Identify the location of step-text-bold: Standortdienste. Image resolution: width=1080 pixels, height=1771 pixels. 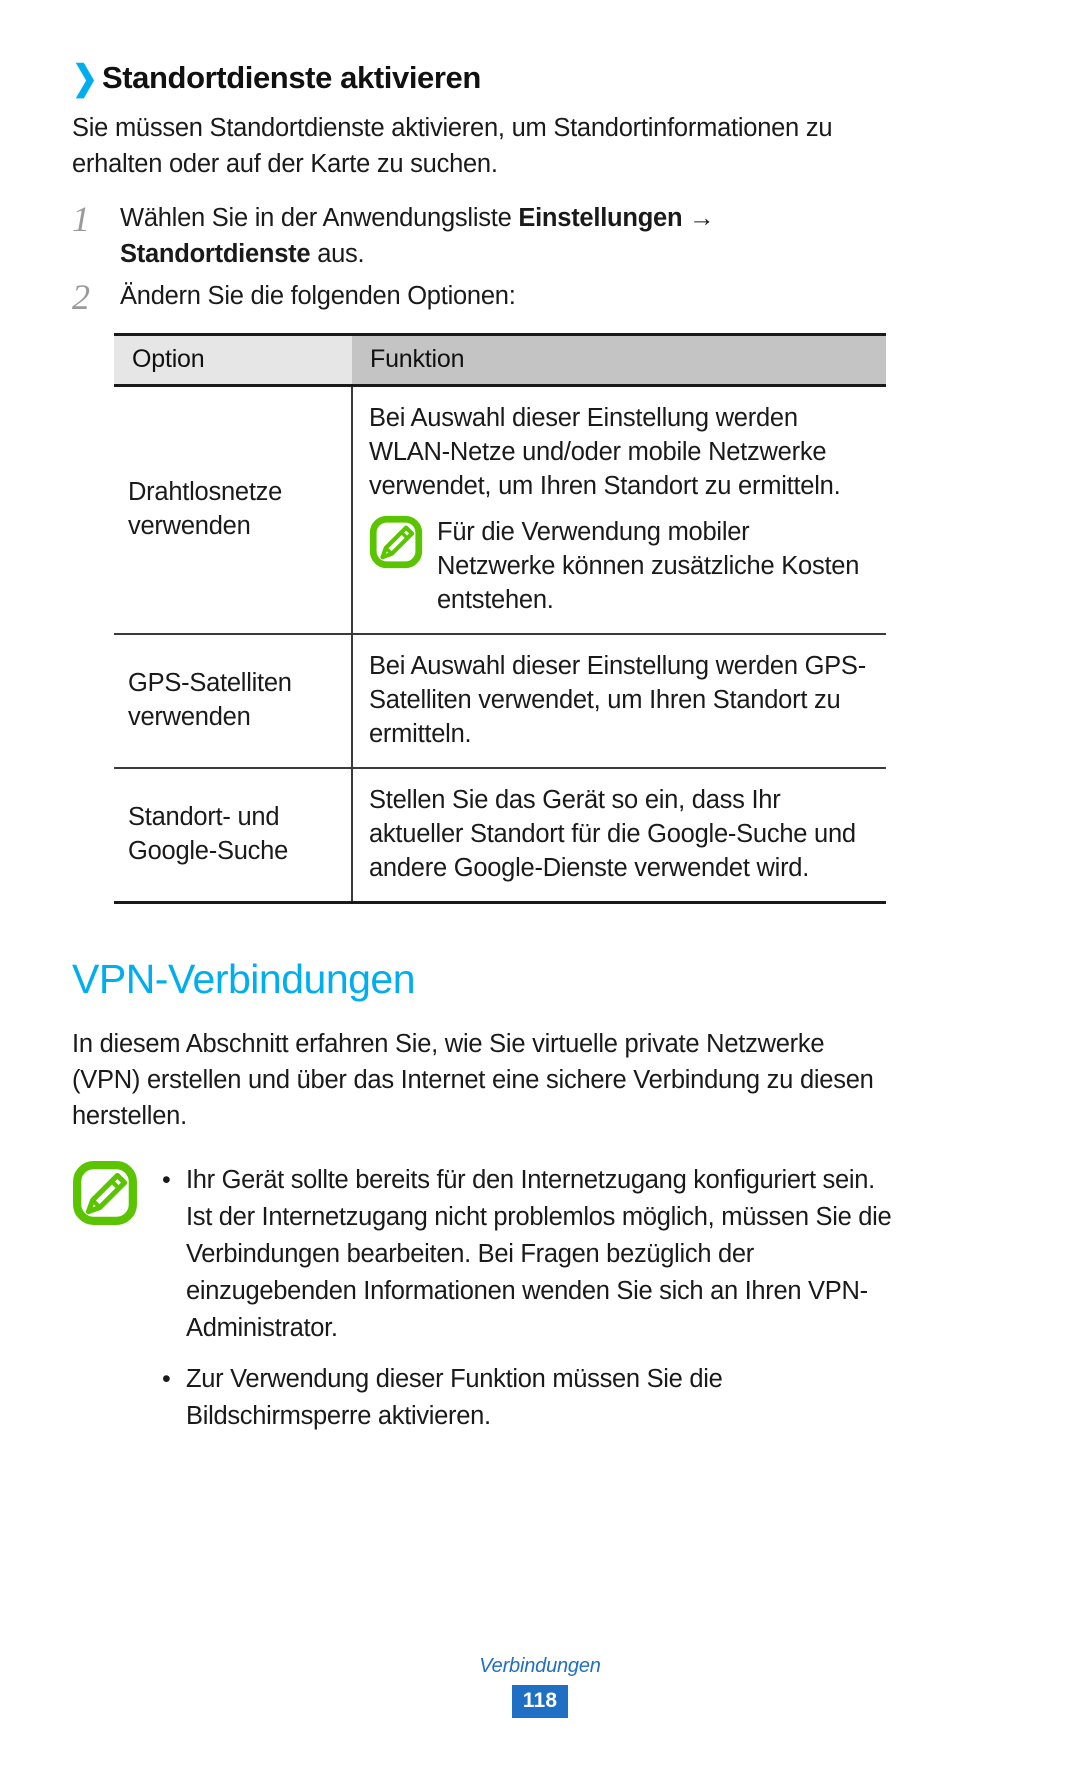
(215, 254).